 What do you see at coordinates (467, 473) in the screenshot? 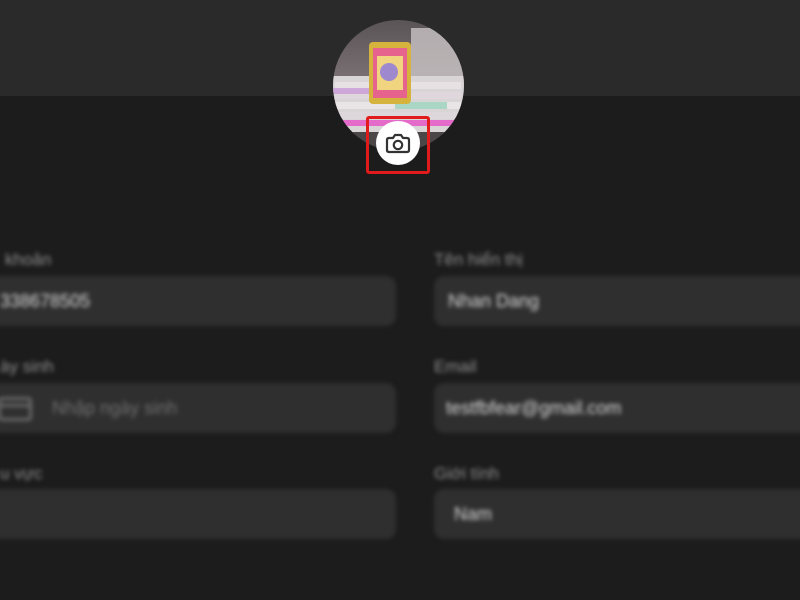
I see `gender-label: Giới tính` at bounding box center [467, 473].